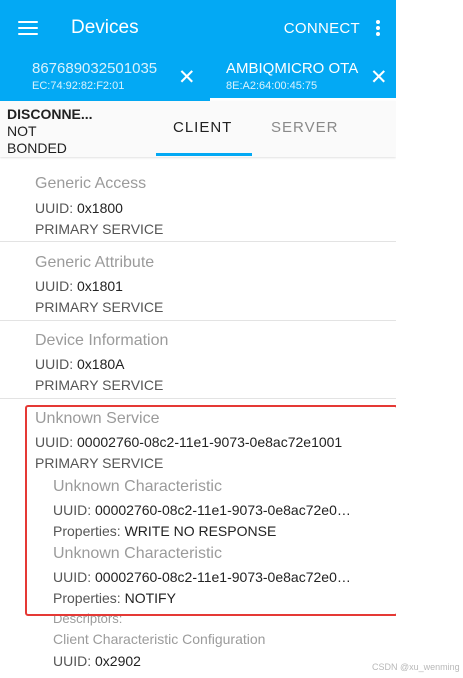 This screenshot has width=463, height=678. I want to click on client-server-tabs: DISCONNE... NOT BONDED CLIENT SERVER, so click(198, 129).